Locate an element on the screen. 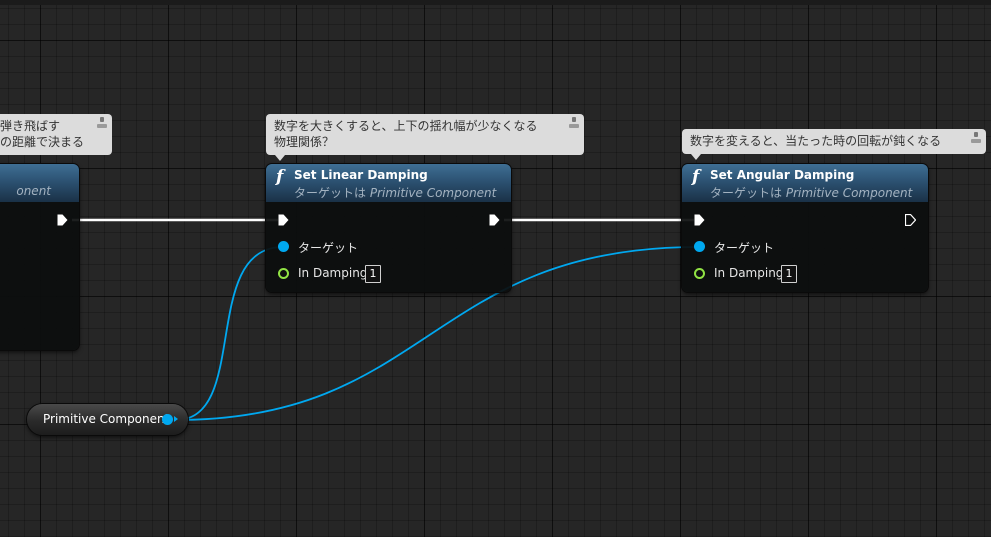 The height and width of the screenshot is (537, 991). angular-damping-value-input: 1 is located at coordinates (789, 274).